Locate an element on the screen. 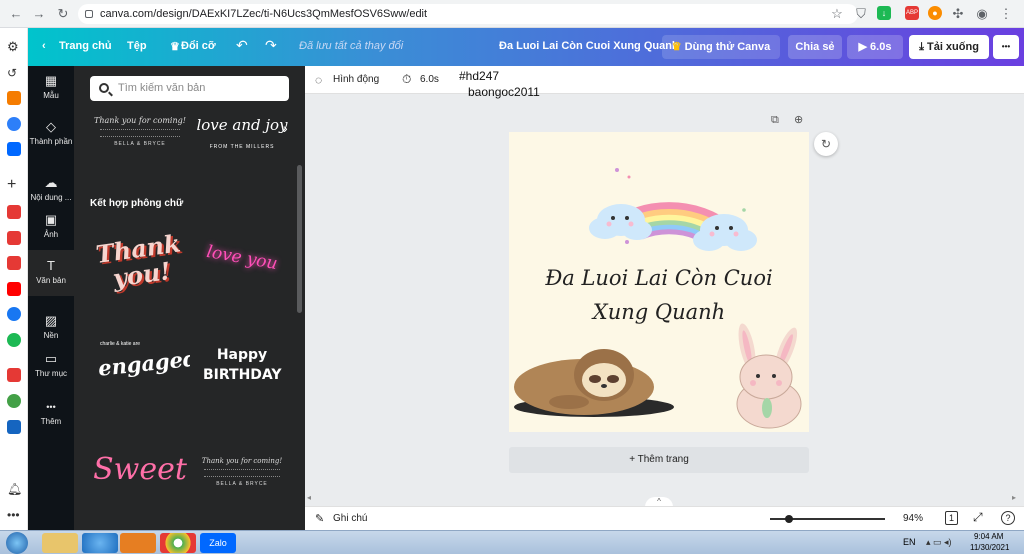  try-pro-button: ♛ Dùng thử Canva Pro is located at coordinates (721, 56).